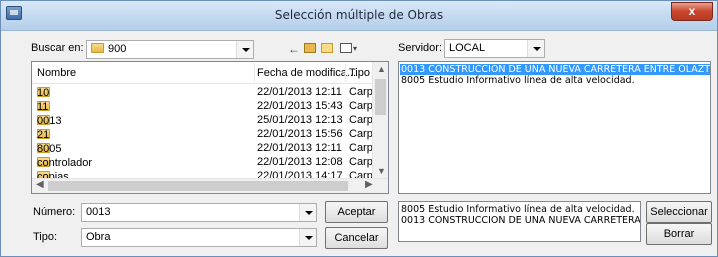  What do you see at coordinates (310, 48) in the screenshot?
I see `up-folder-icon` at bounding box center [310, 48].